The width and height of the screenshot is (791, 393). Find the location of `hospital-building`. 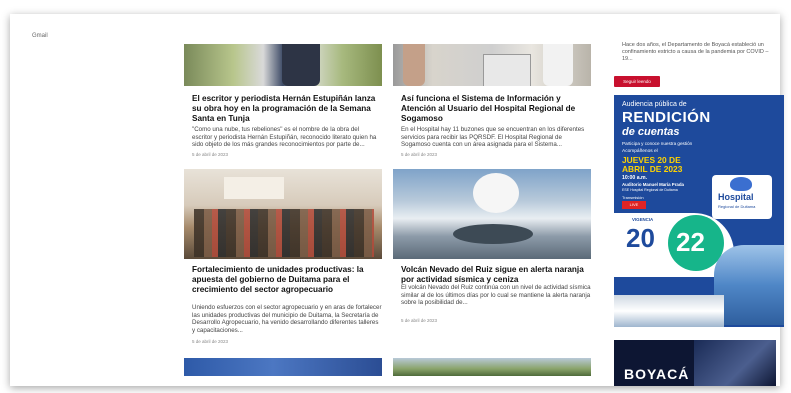

hospital-building is located at coordinates (669, 311).